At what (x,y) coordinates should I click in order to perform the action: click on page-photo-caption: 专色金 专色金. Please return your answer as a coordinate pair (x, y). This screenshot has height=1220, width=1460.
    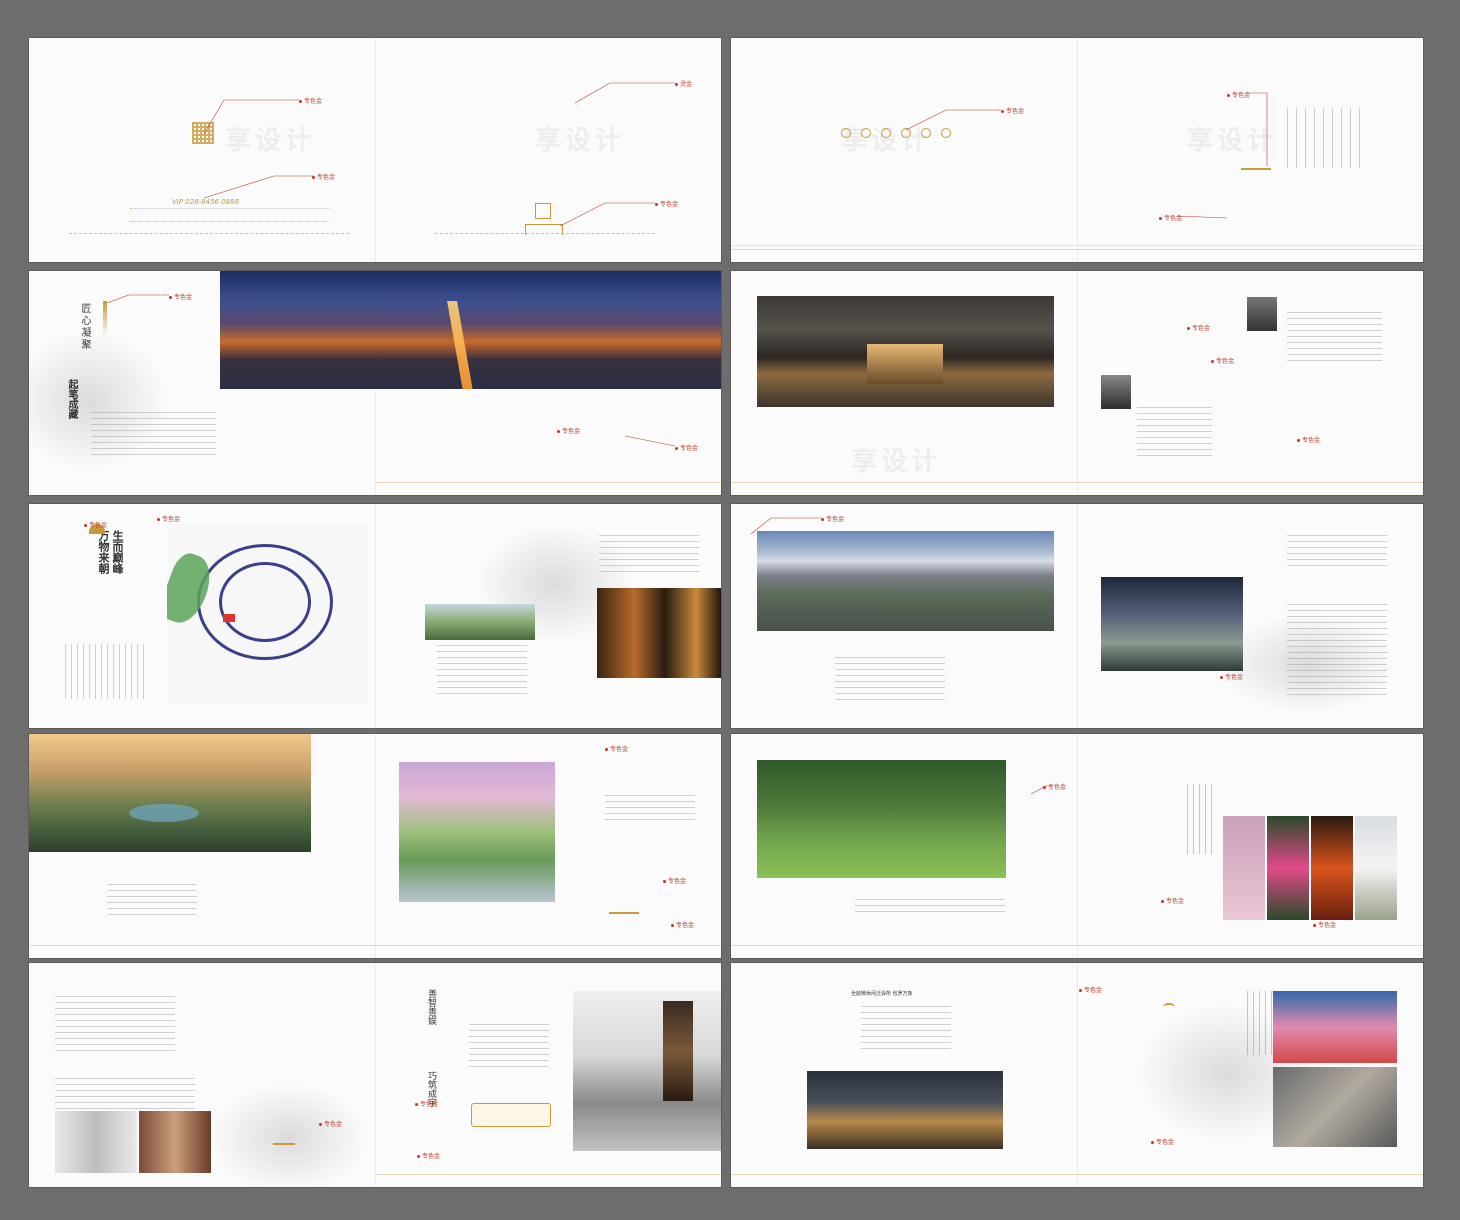
    Looking at the image, I should click on (548, 383).